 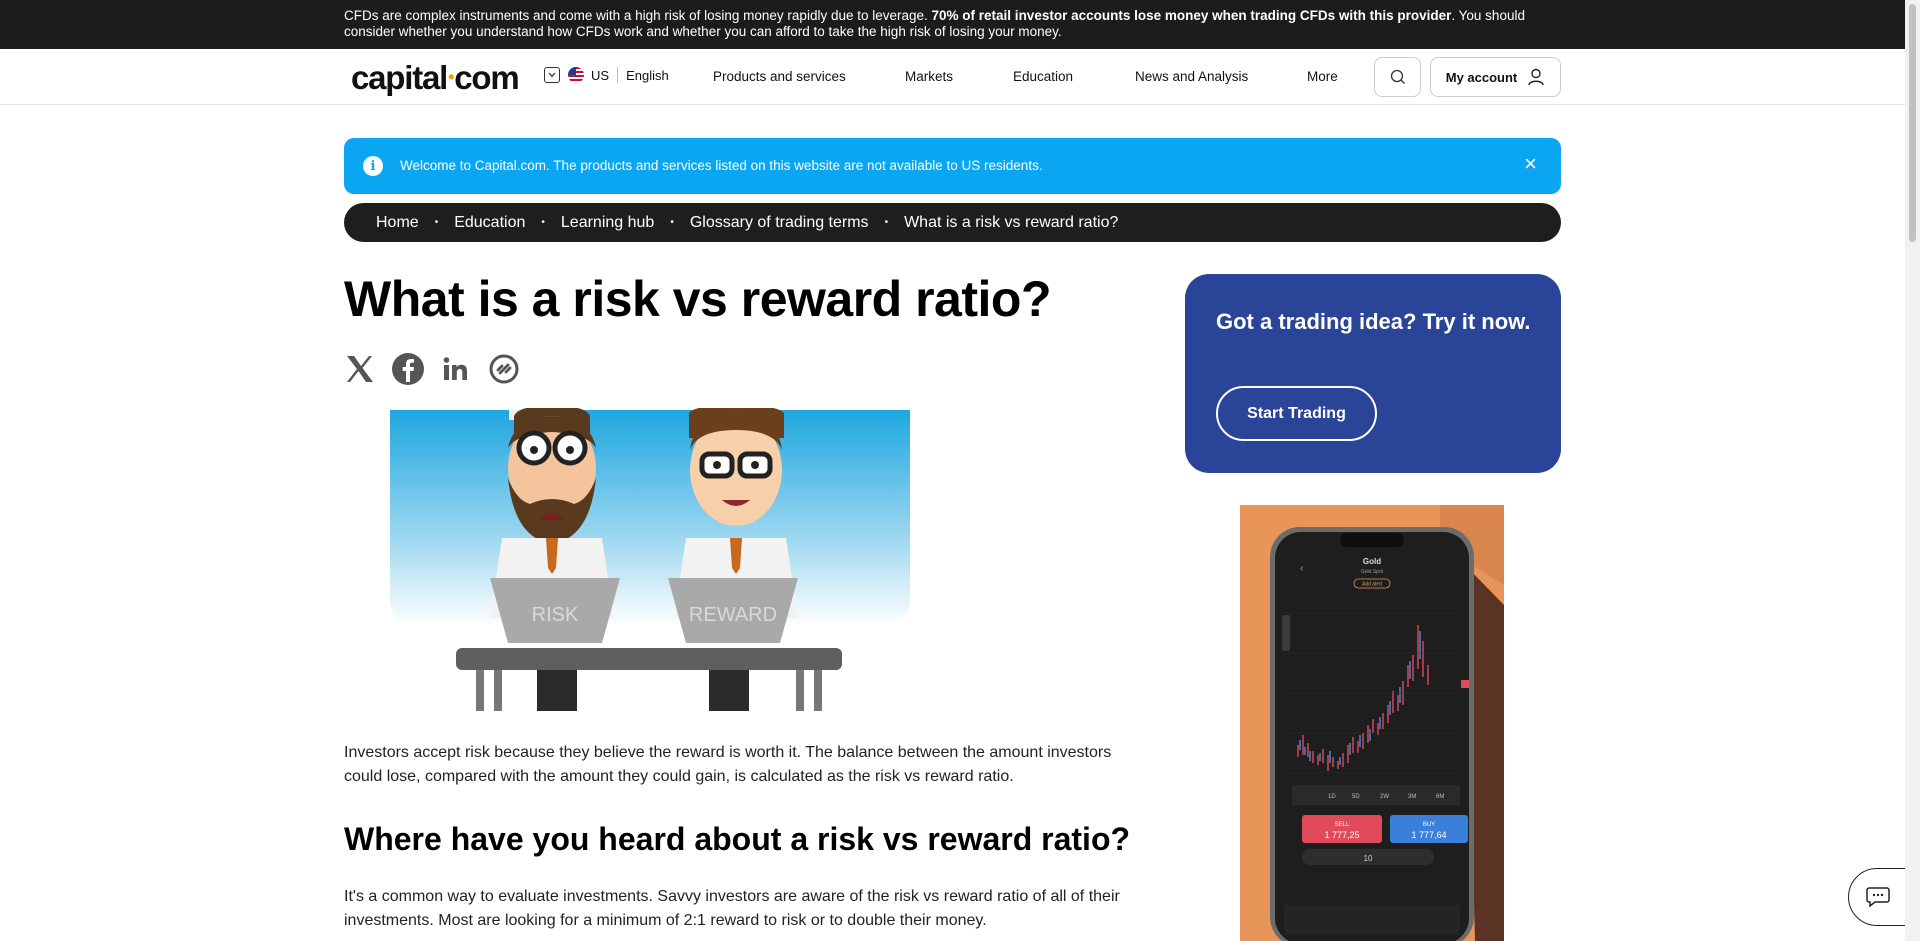 What do you see at coordinates (1912, 470) in the screenshot?
I see `page-scrollbar` at bounding box center [1912, 470].